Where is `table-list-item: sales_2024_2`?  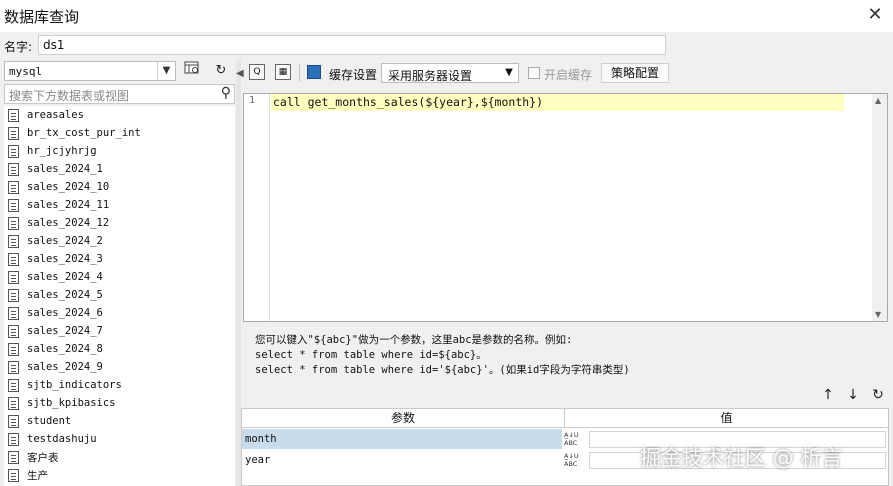
table-list-item: sales_2024_2 is located at coordinates (119, 241).